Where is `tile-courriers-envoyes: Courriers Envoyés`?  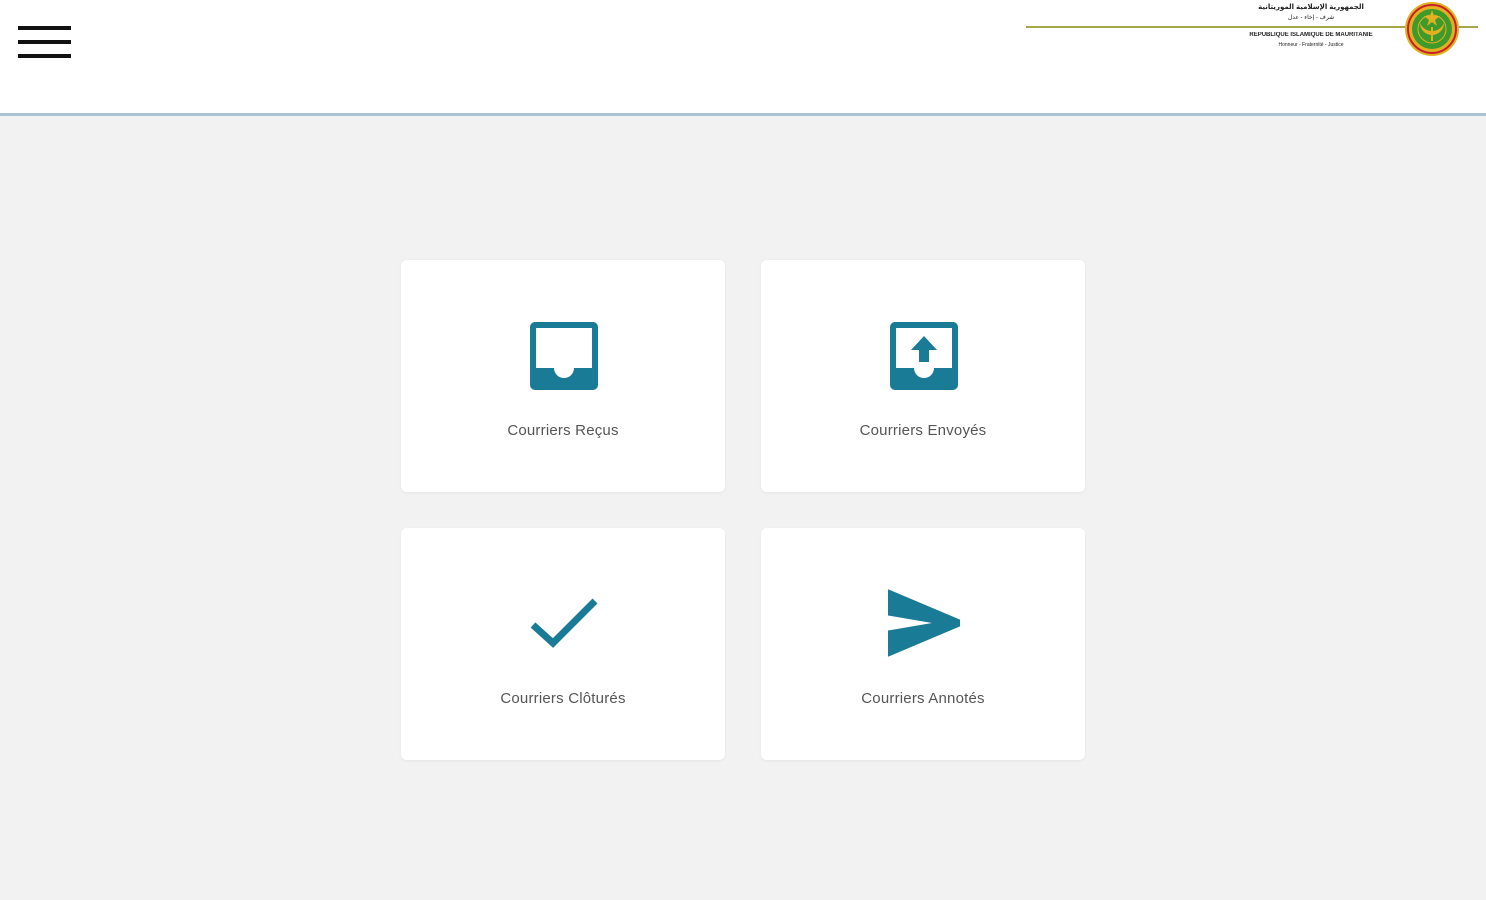
tile-courriers-envoyes: Courriers Envoyés is located at coordinates (923, 376).